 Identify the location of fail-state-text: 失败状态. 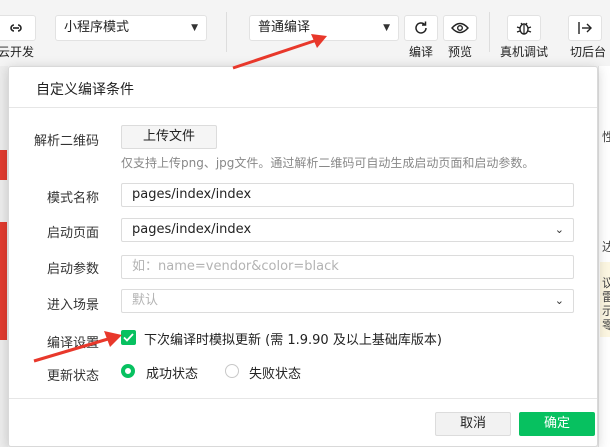
(275, 374).